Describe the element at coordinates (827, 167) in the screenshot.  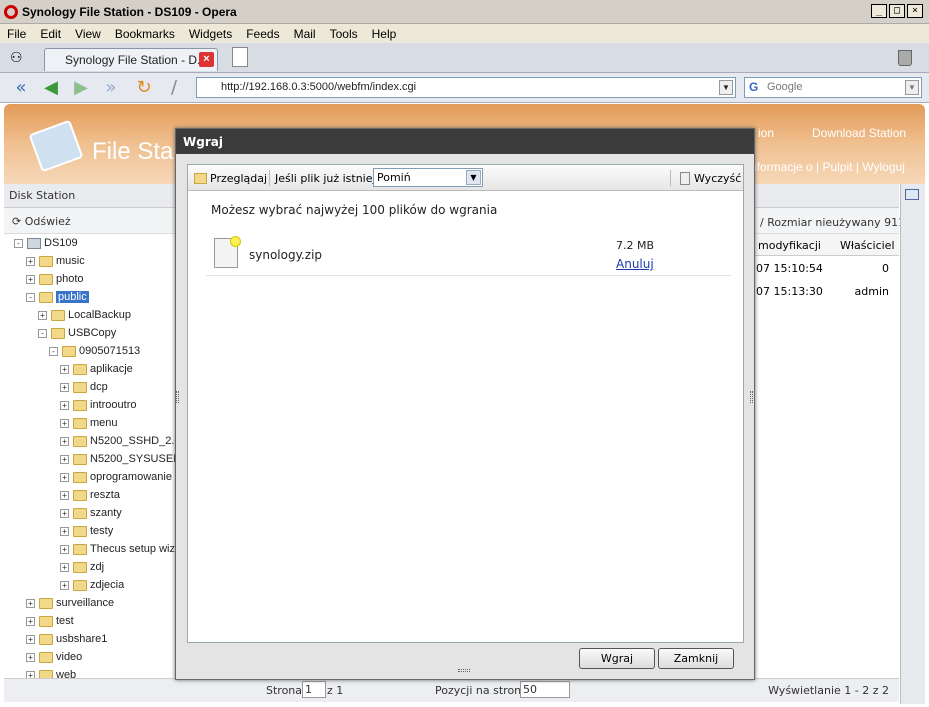
I see `banner-links: nformacje o | Pulpit | Wyloguj` at that location.